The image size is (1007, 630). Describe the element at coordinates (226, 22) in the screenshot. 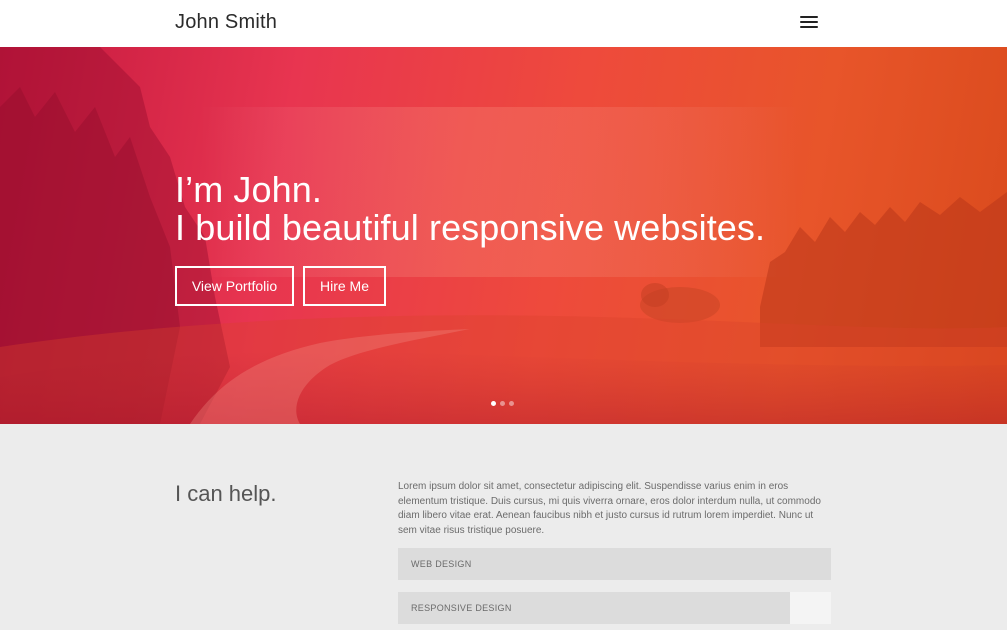

I see `brand-name: John Smith` at that location.